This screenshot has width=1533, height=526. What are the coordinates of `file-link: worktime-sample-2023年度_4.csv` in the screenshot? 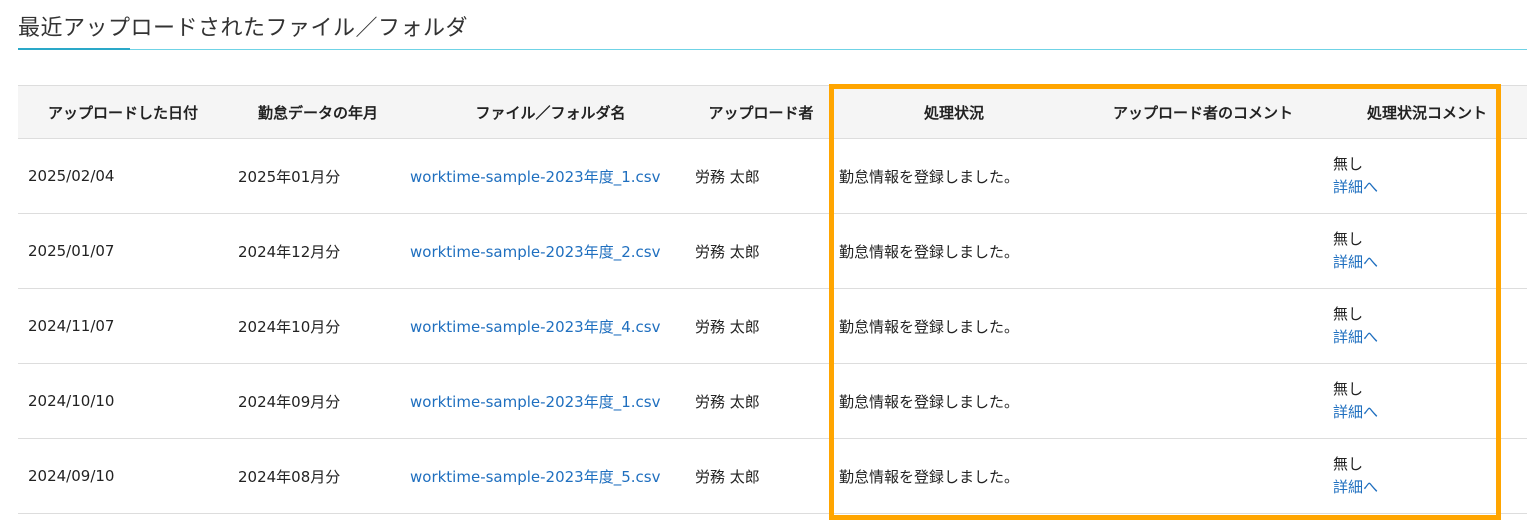 It's located at (535, 327).